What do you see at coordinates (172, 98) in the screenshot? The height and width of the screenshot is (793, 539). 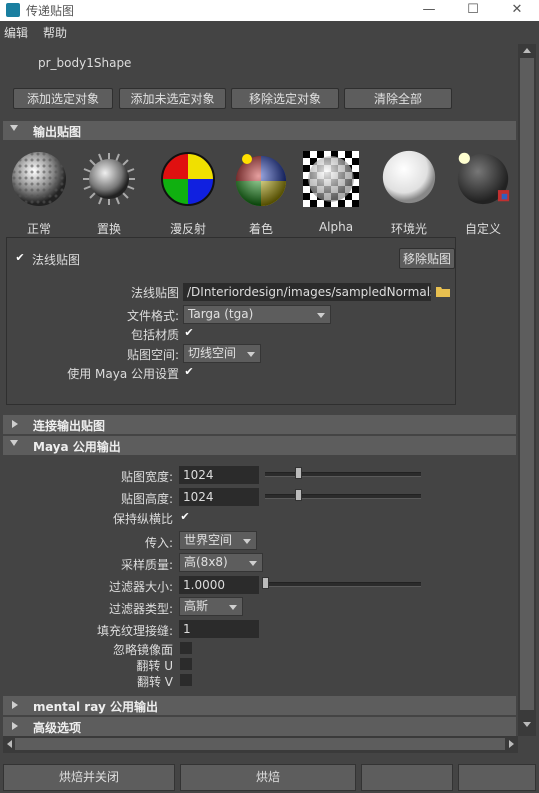 I see `add-unselected-button: 添加未选定对象` at bounding box center [172, 98].